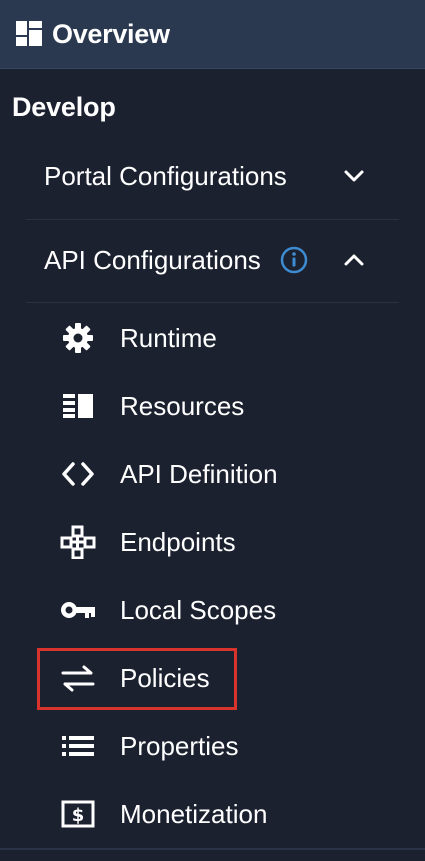 This screenshot has width=425, height=861. Describe the element at coordinates (29, 33) in the screenshot. I see `dashboard-grid-icon` at that location.